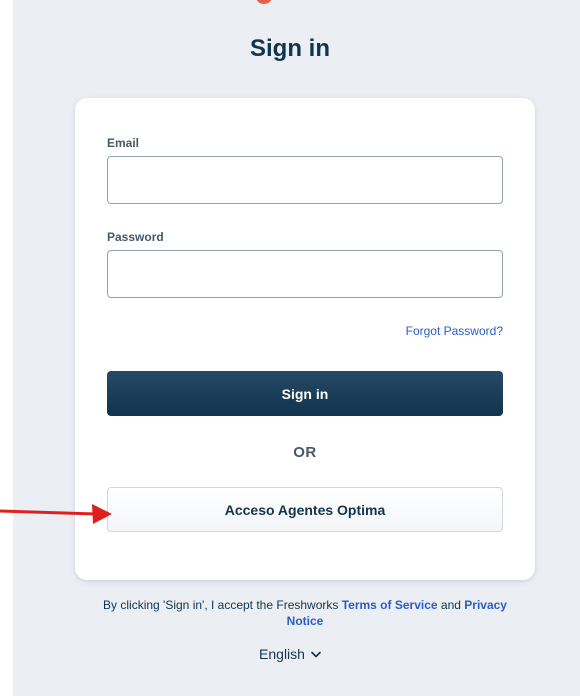 This screenshot has height=696, width=580. Describe the element at coordinates (305, 393) in the screenshot. I see `sign-in-button: Sign in` at that location.